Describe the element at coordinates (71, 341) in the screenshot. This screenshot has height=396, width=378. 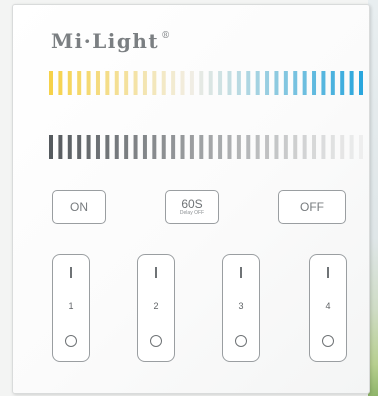
I see `zone-1-off-icon` at that location.